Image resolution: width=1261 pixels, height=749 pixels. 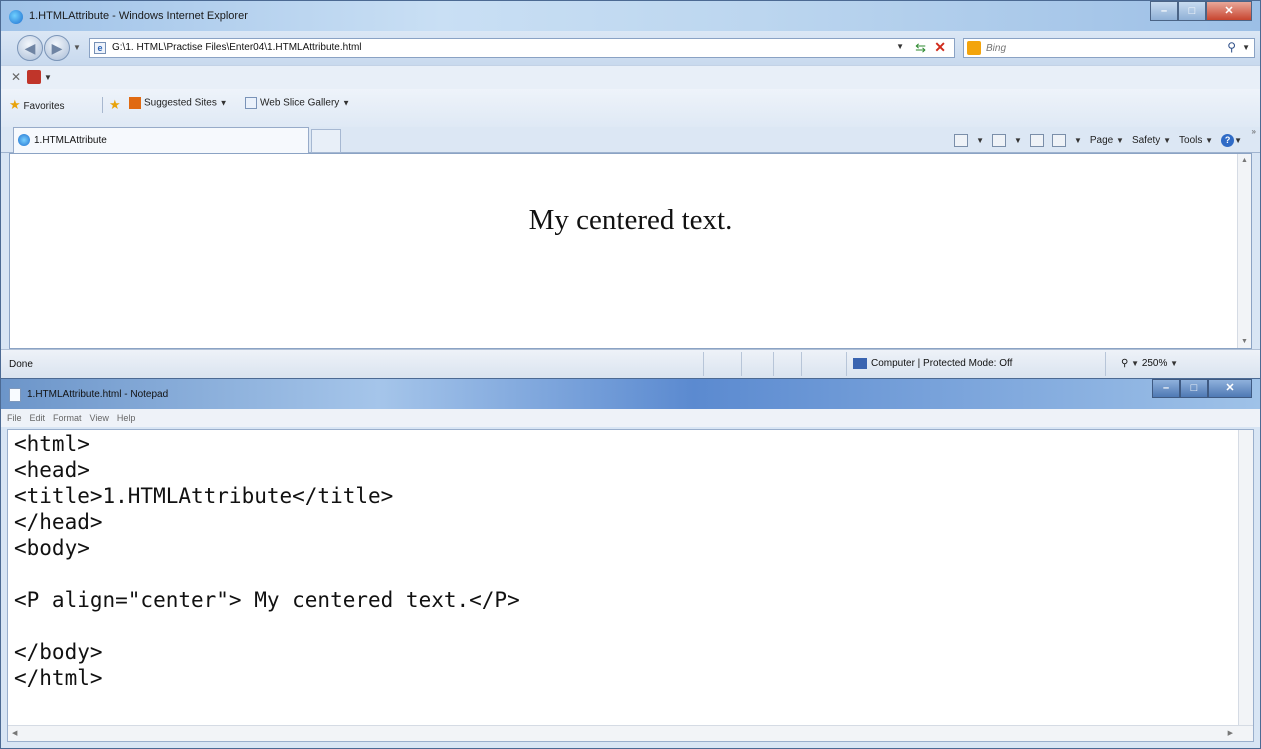 What do you see at coordinates (135, 103) in the screenshot?
I see `suggested-sites-icon` at bounding box center [135, 103].